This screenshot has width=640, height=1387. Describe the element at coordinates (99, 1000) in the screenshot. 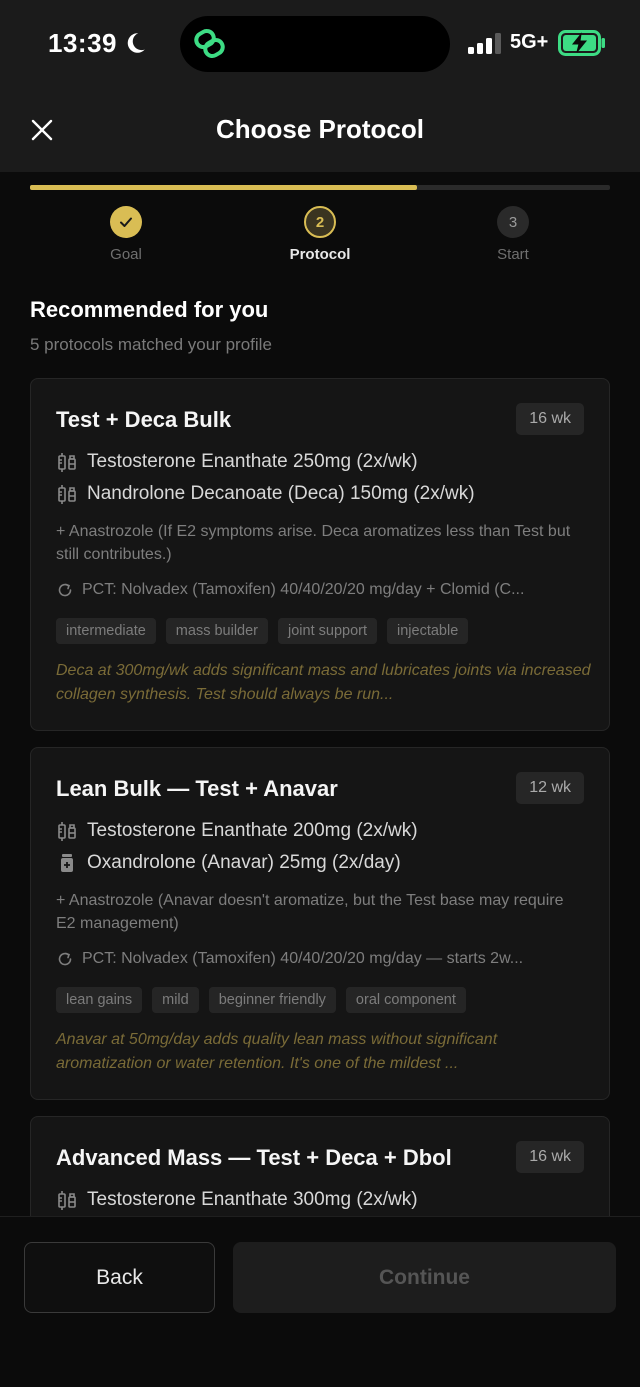

I see `tag: lean gains` at that location.